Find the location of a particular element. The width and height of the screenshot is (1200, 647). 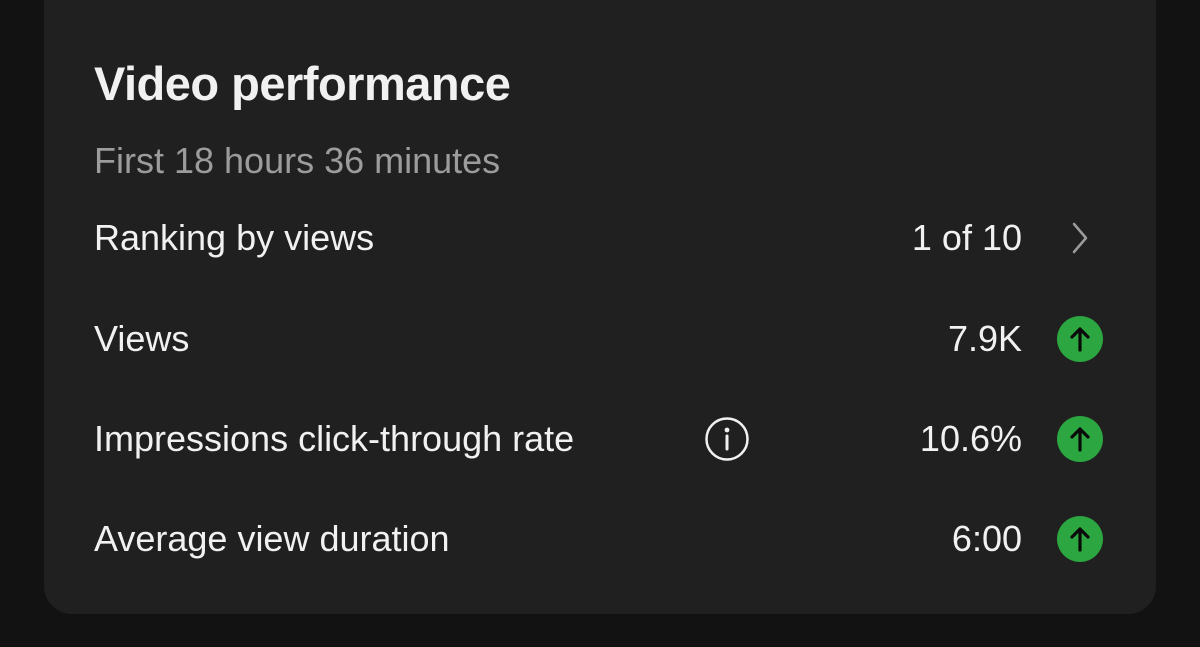

row-label: Views is located at coordinates (142, 338).